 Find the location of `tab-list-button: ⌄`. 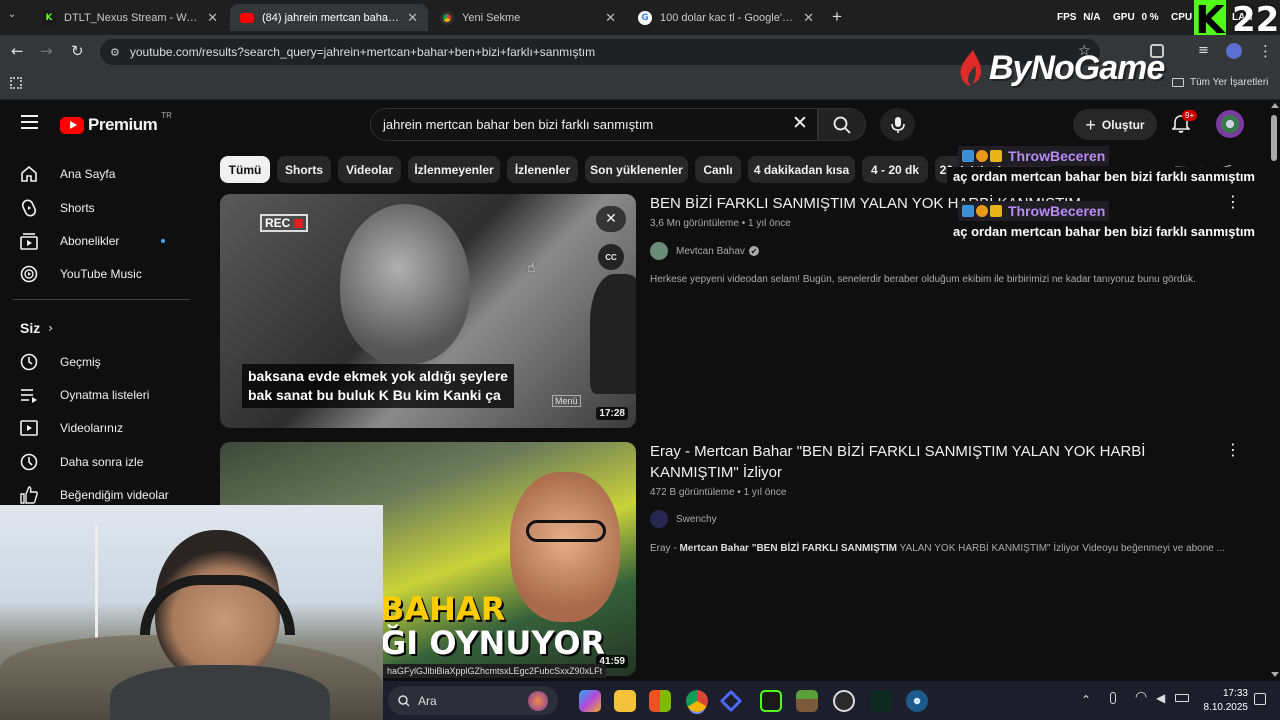

tab-list-button: ⌄ is located at coordinates (12, 14).